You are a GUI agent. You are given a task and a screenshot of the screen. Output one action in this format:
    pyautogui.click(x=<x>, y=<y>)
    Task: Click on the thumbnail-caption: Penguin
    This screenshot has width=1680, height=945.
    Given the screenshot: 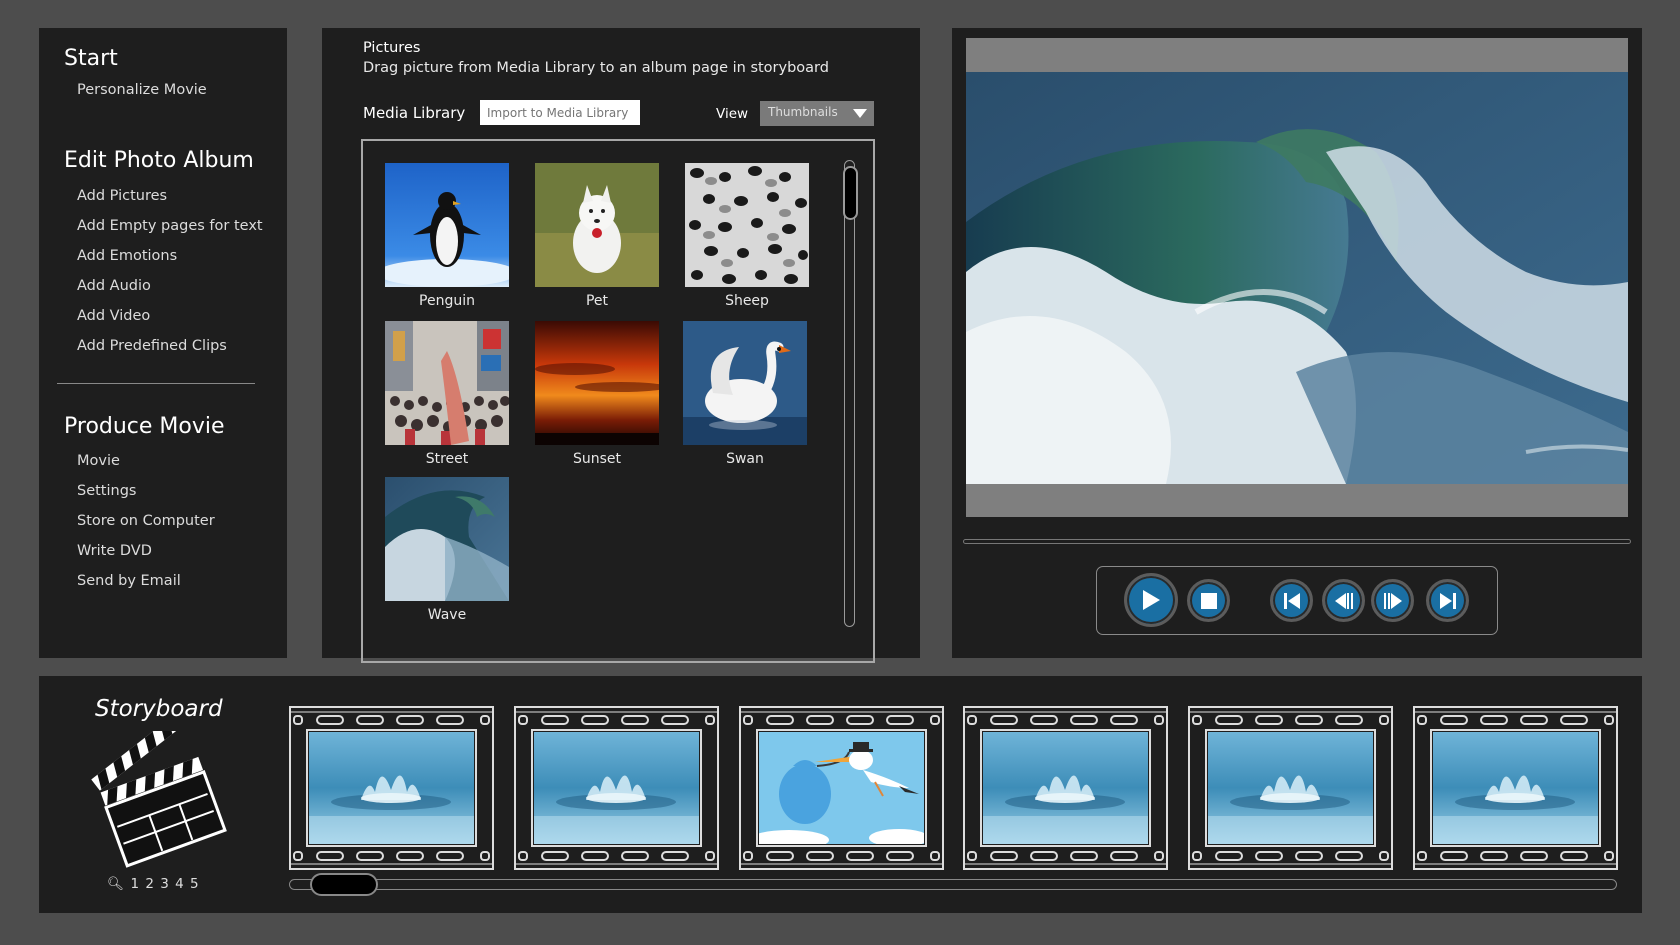 What is the action you would take?
    pyautogui.click(x=447, y=301)
    